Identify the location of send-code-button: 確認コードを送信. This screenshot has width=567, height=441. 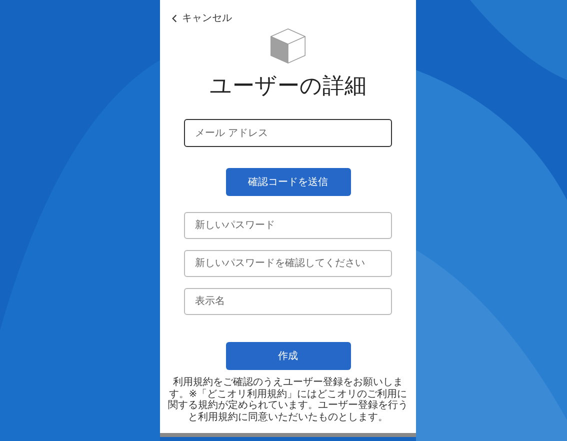
(288, 182).